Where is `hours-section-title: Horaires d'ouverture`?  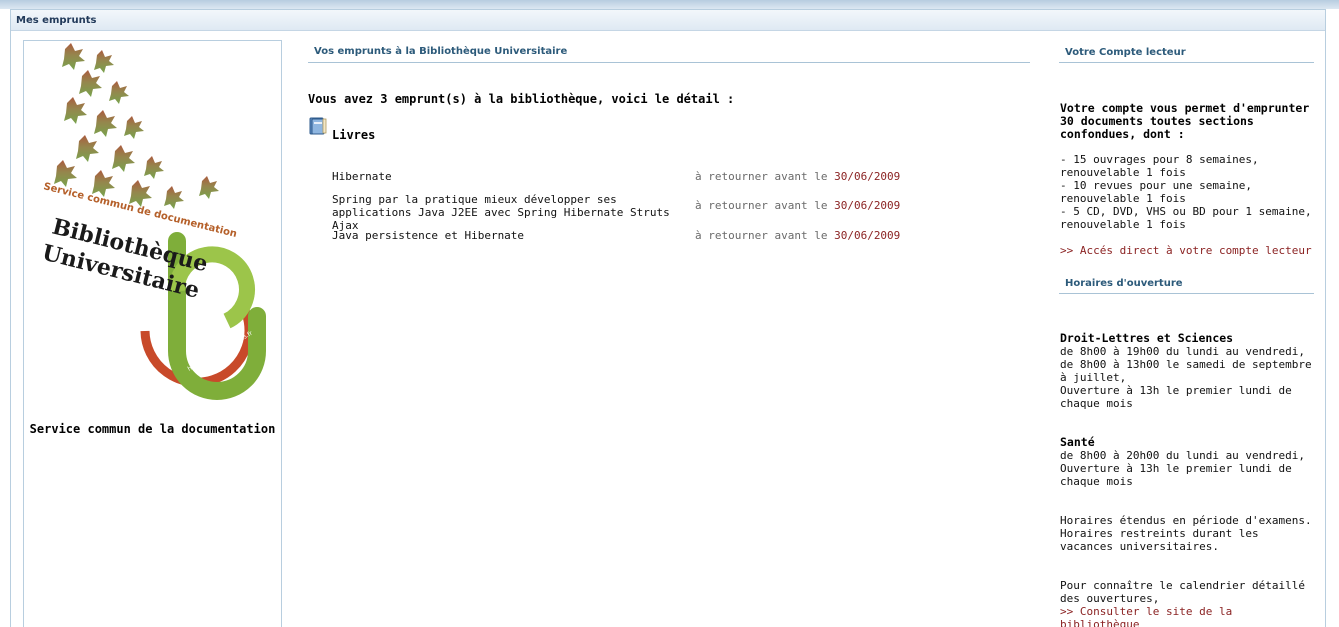 hours-section-title: Horaires d'ouverture is located at coordinates (1186, 282).